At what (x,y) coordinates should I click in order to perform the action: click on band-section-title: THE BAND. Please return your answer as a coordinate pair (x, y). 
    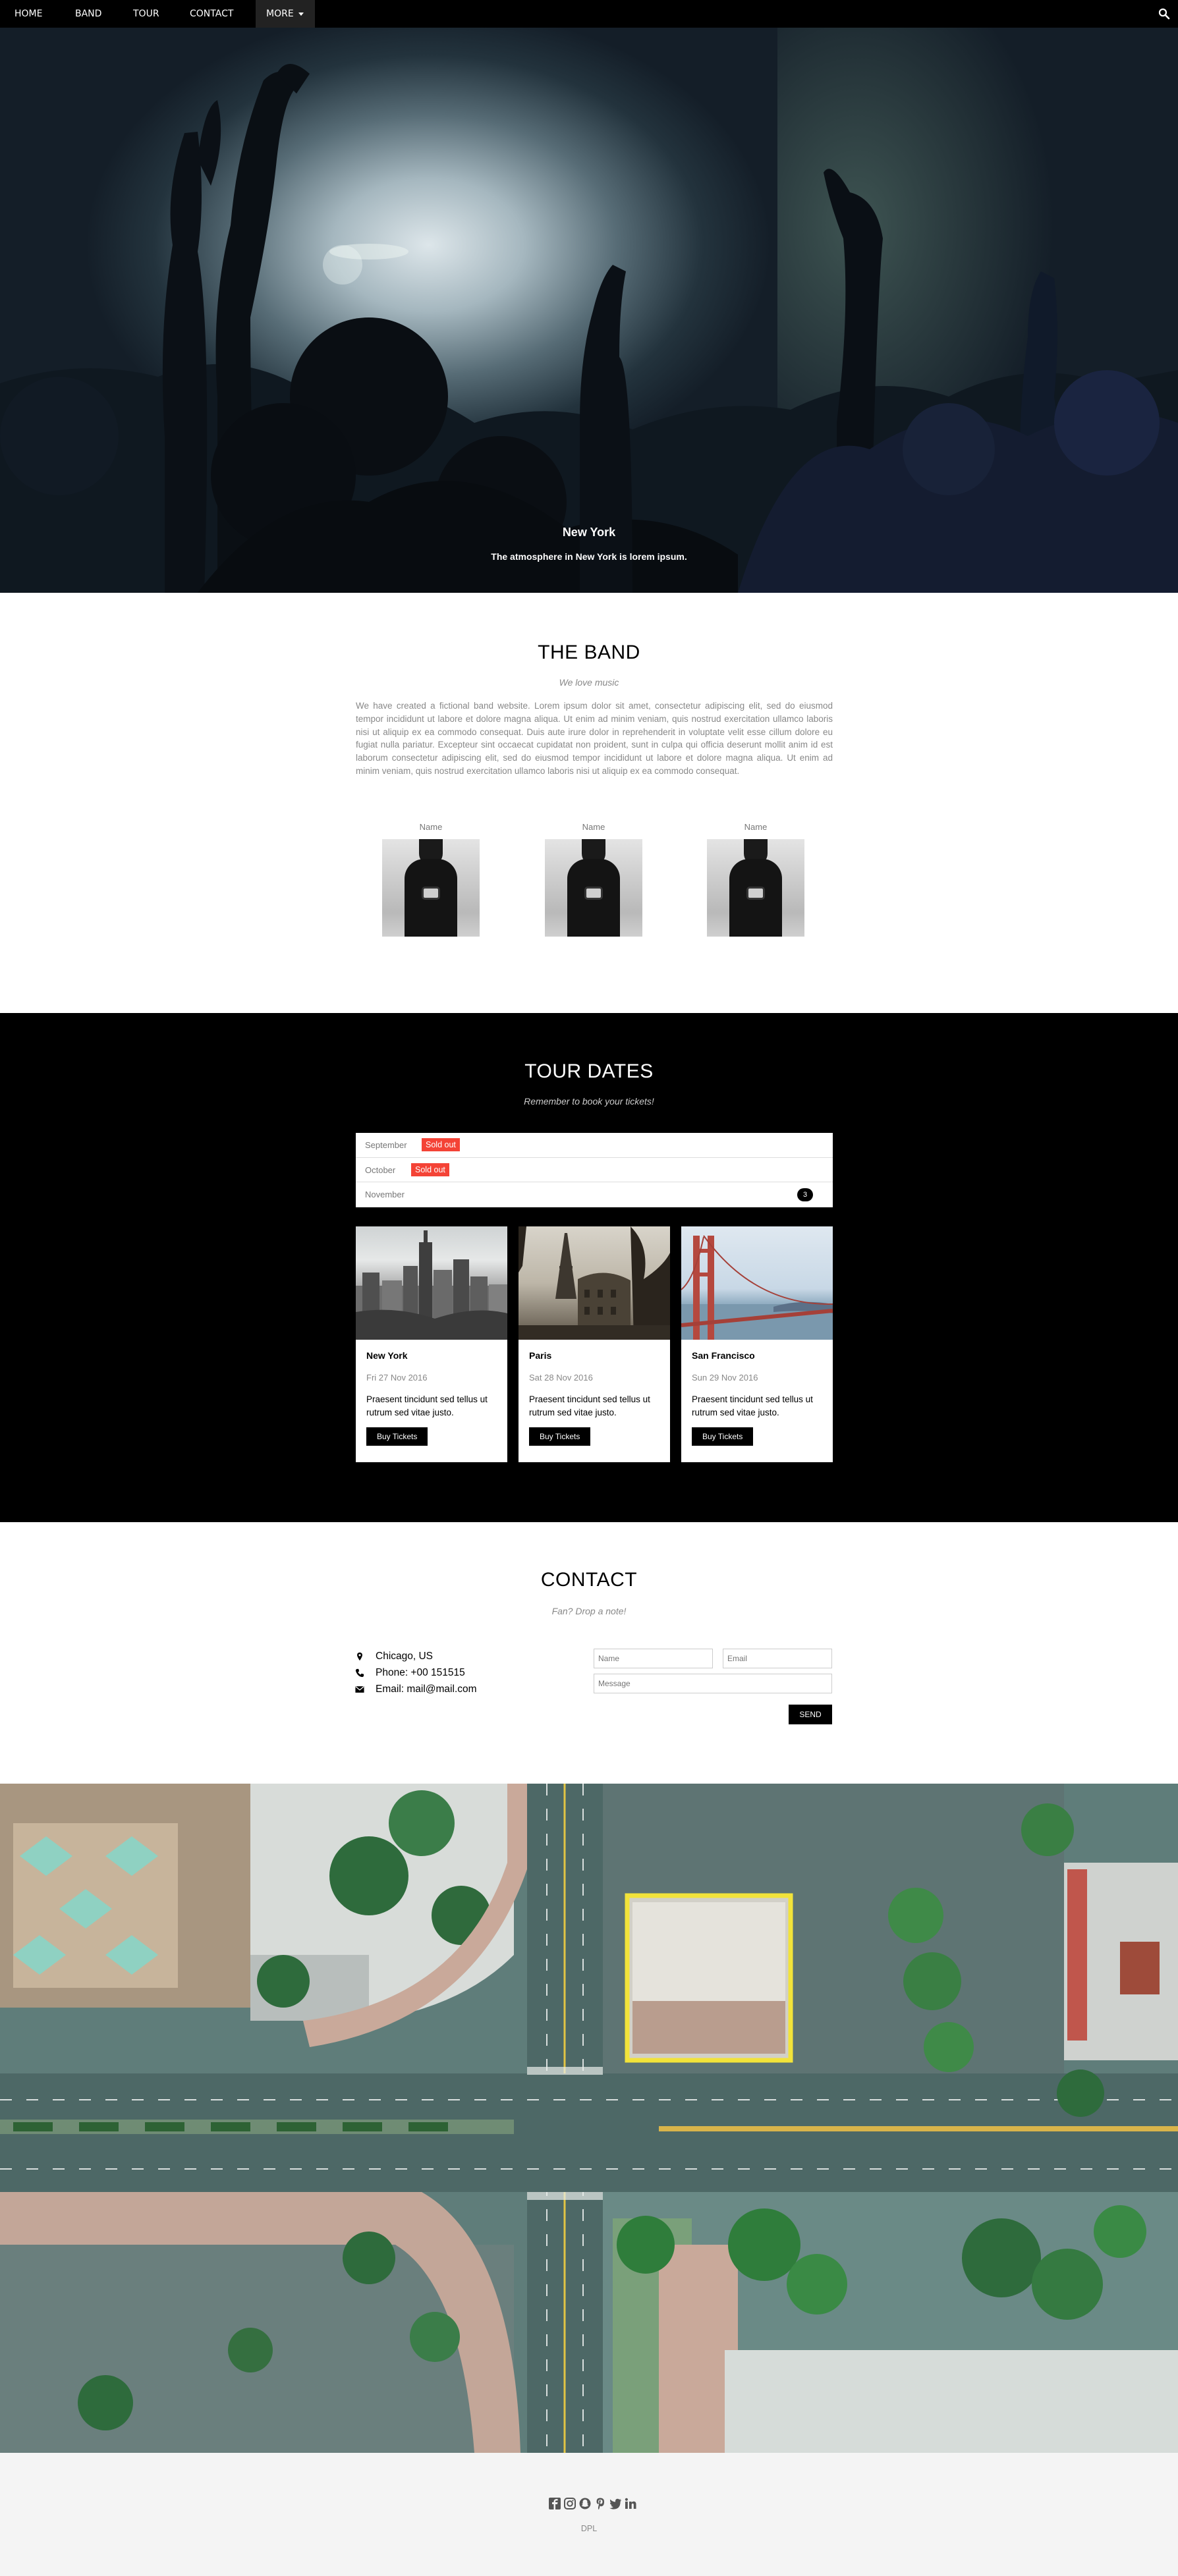
    Looking at the image, I should click on (589, 652).